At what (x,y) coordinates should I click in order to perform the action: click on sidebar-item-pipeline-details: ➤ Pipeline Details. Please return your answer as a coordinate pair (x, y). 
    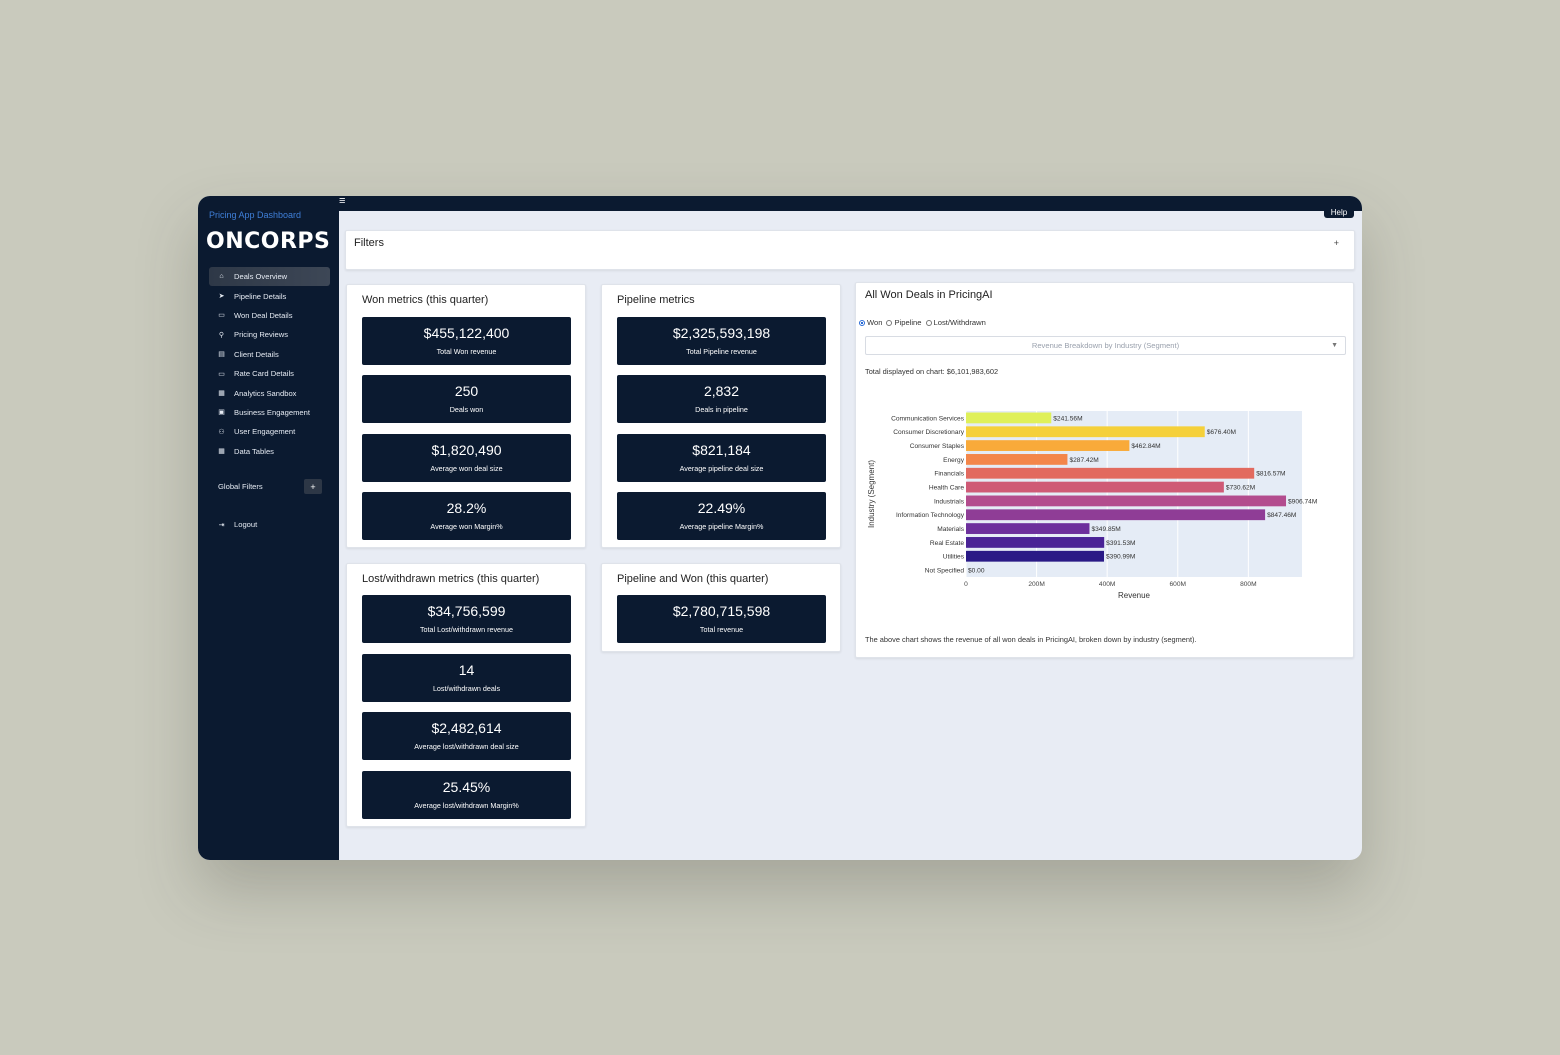
    Looking at the image, I should click on (269, 295).